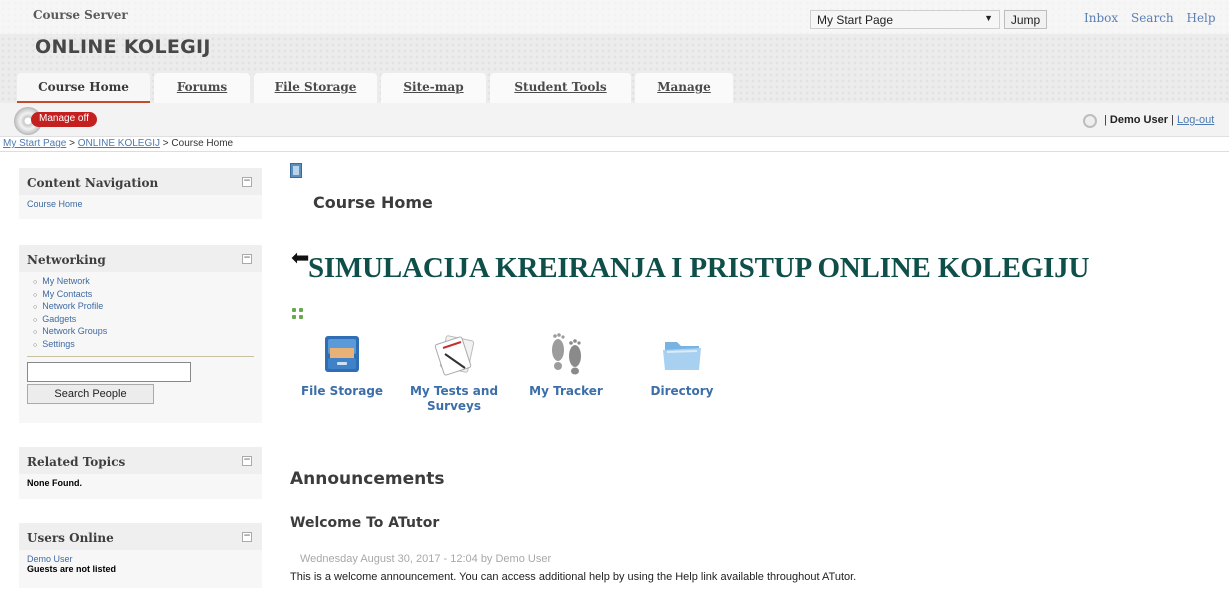  Describe the element at coordinates (83, 88) in the screenshot. I see `tab-course-home: Course Home` at that location.